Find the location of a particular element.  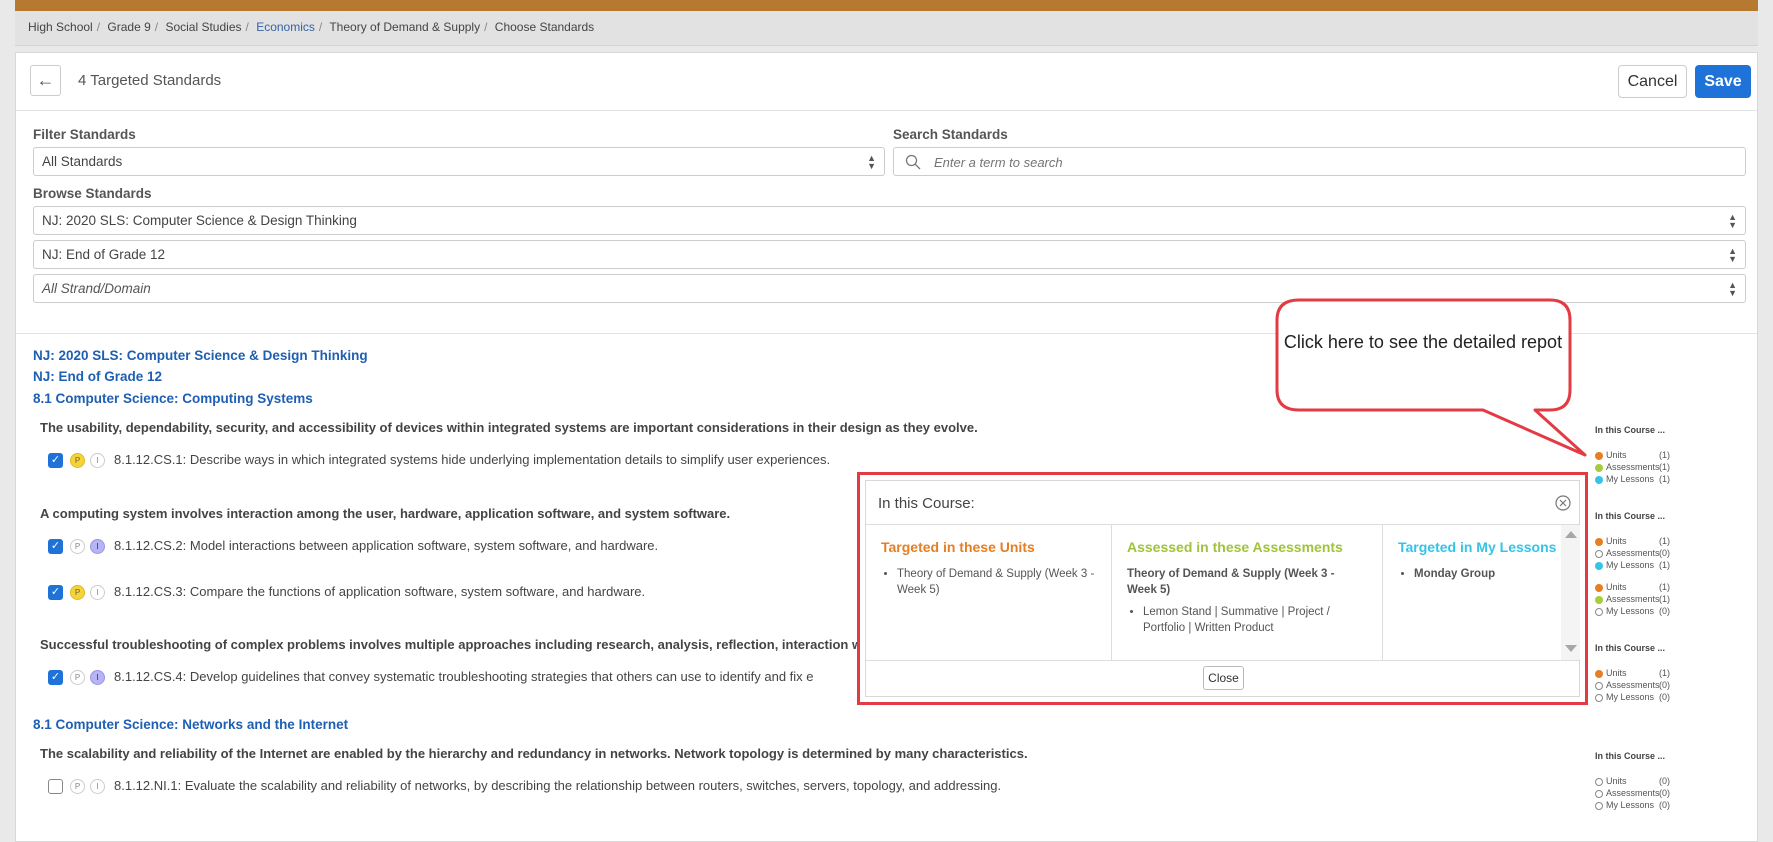

callout-bubble is located at coordinates (1431, 377).